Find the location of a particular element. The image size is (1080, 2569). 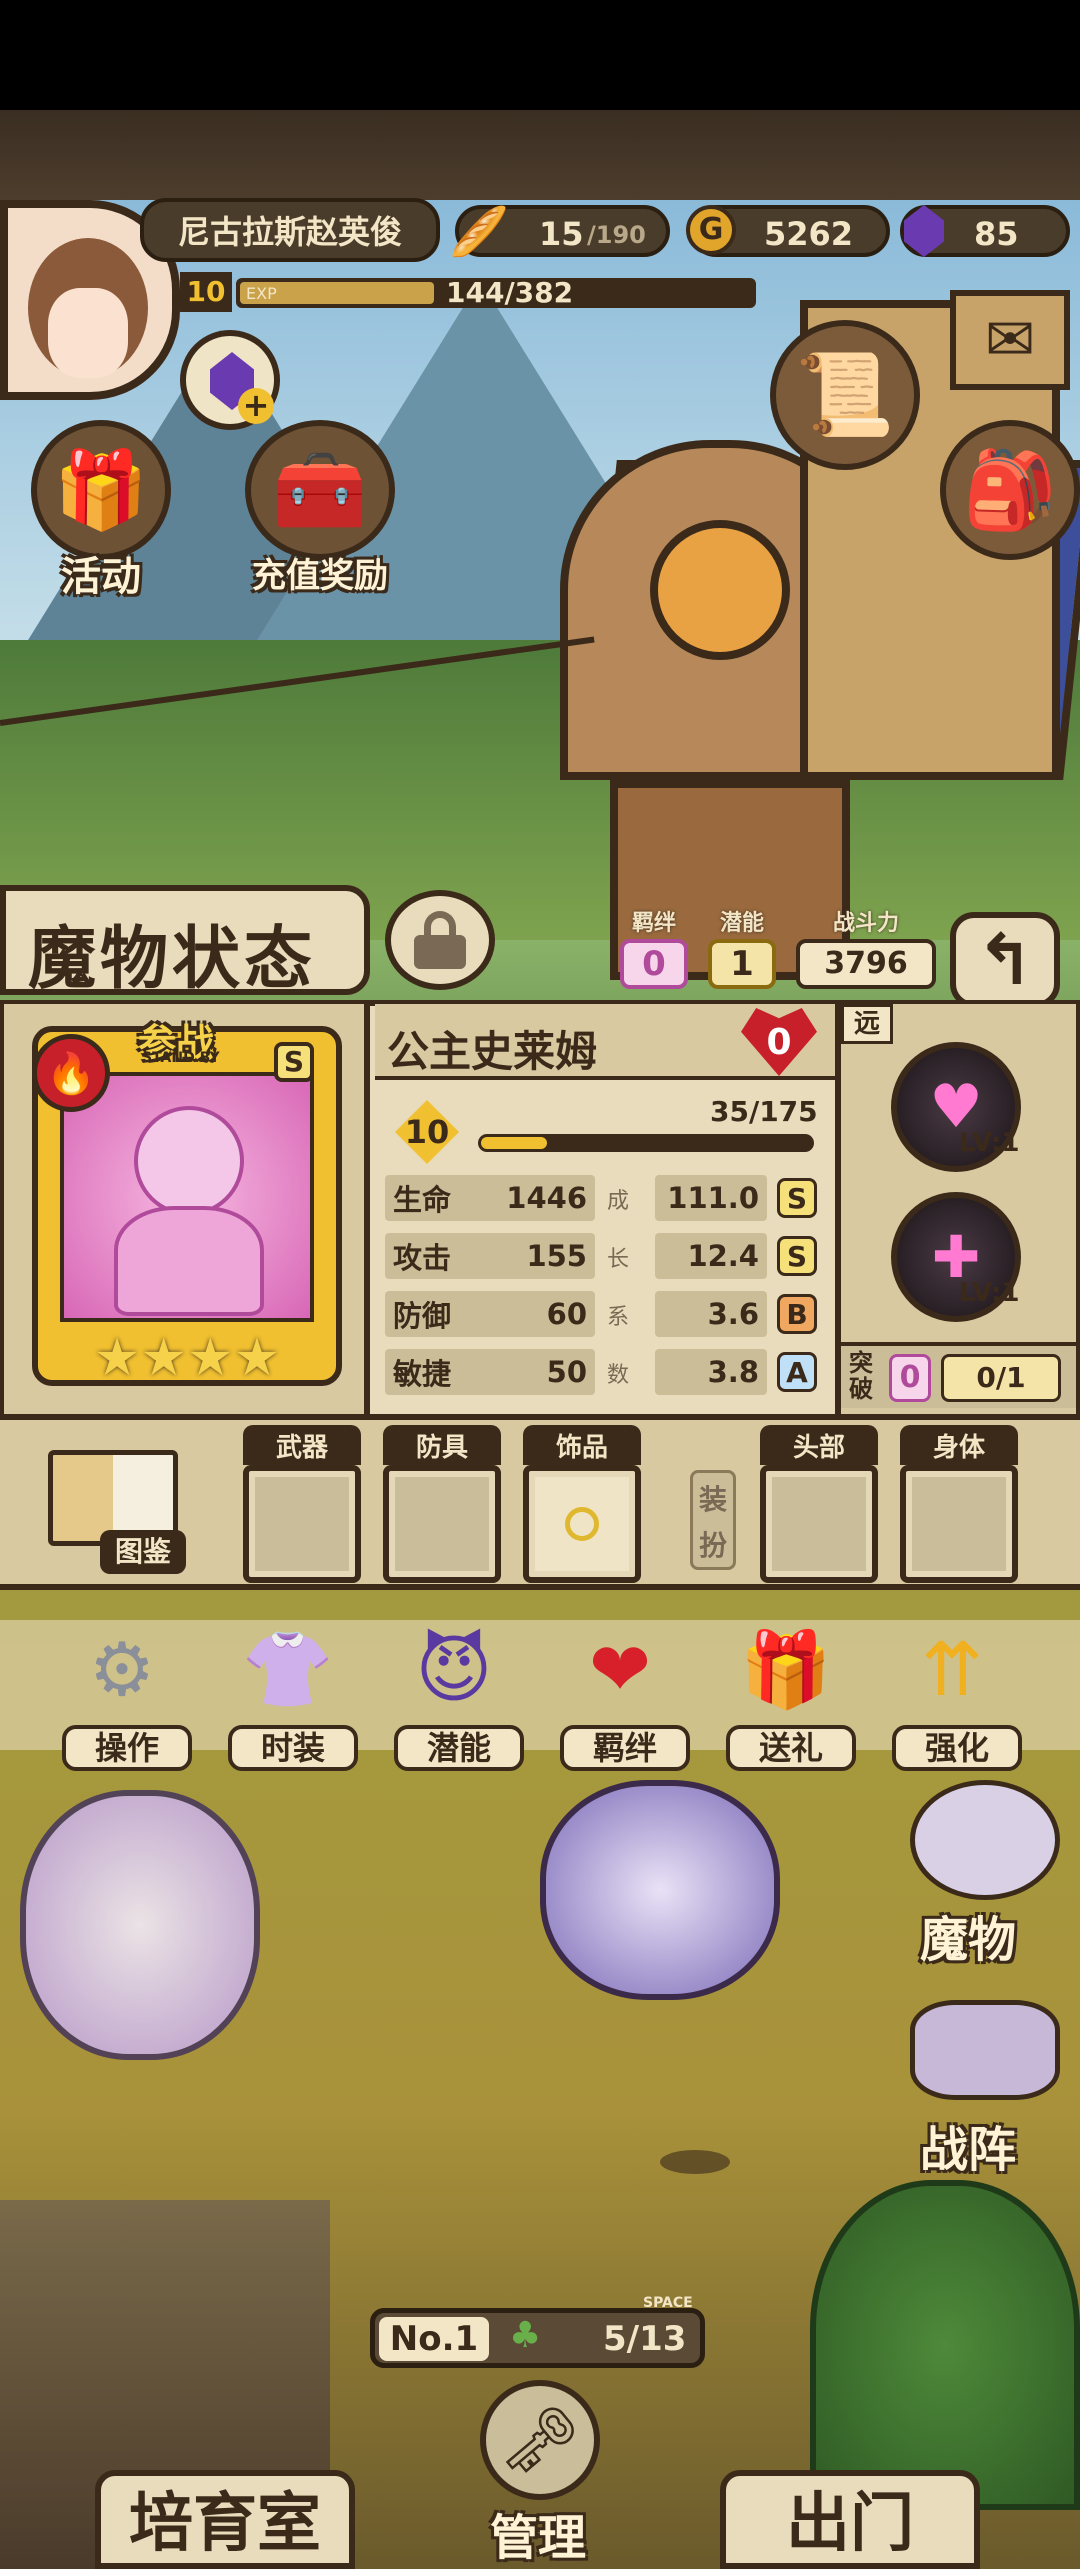

paw-emblem is located at coordinates (720, 590).